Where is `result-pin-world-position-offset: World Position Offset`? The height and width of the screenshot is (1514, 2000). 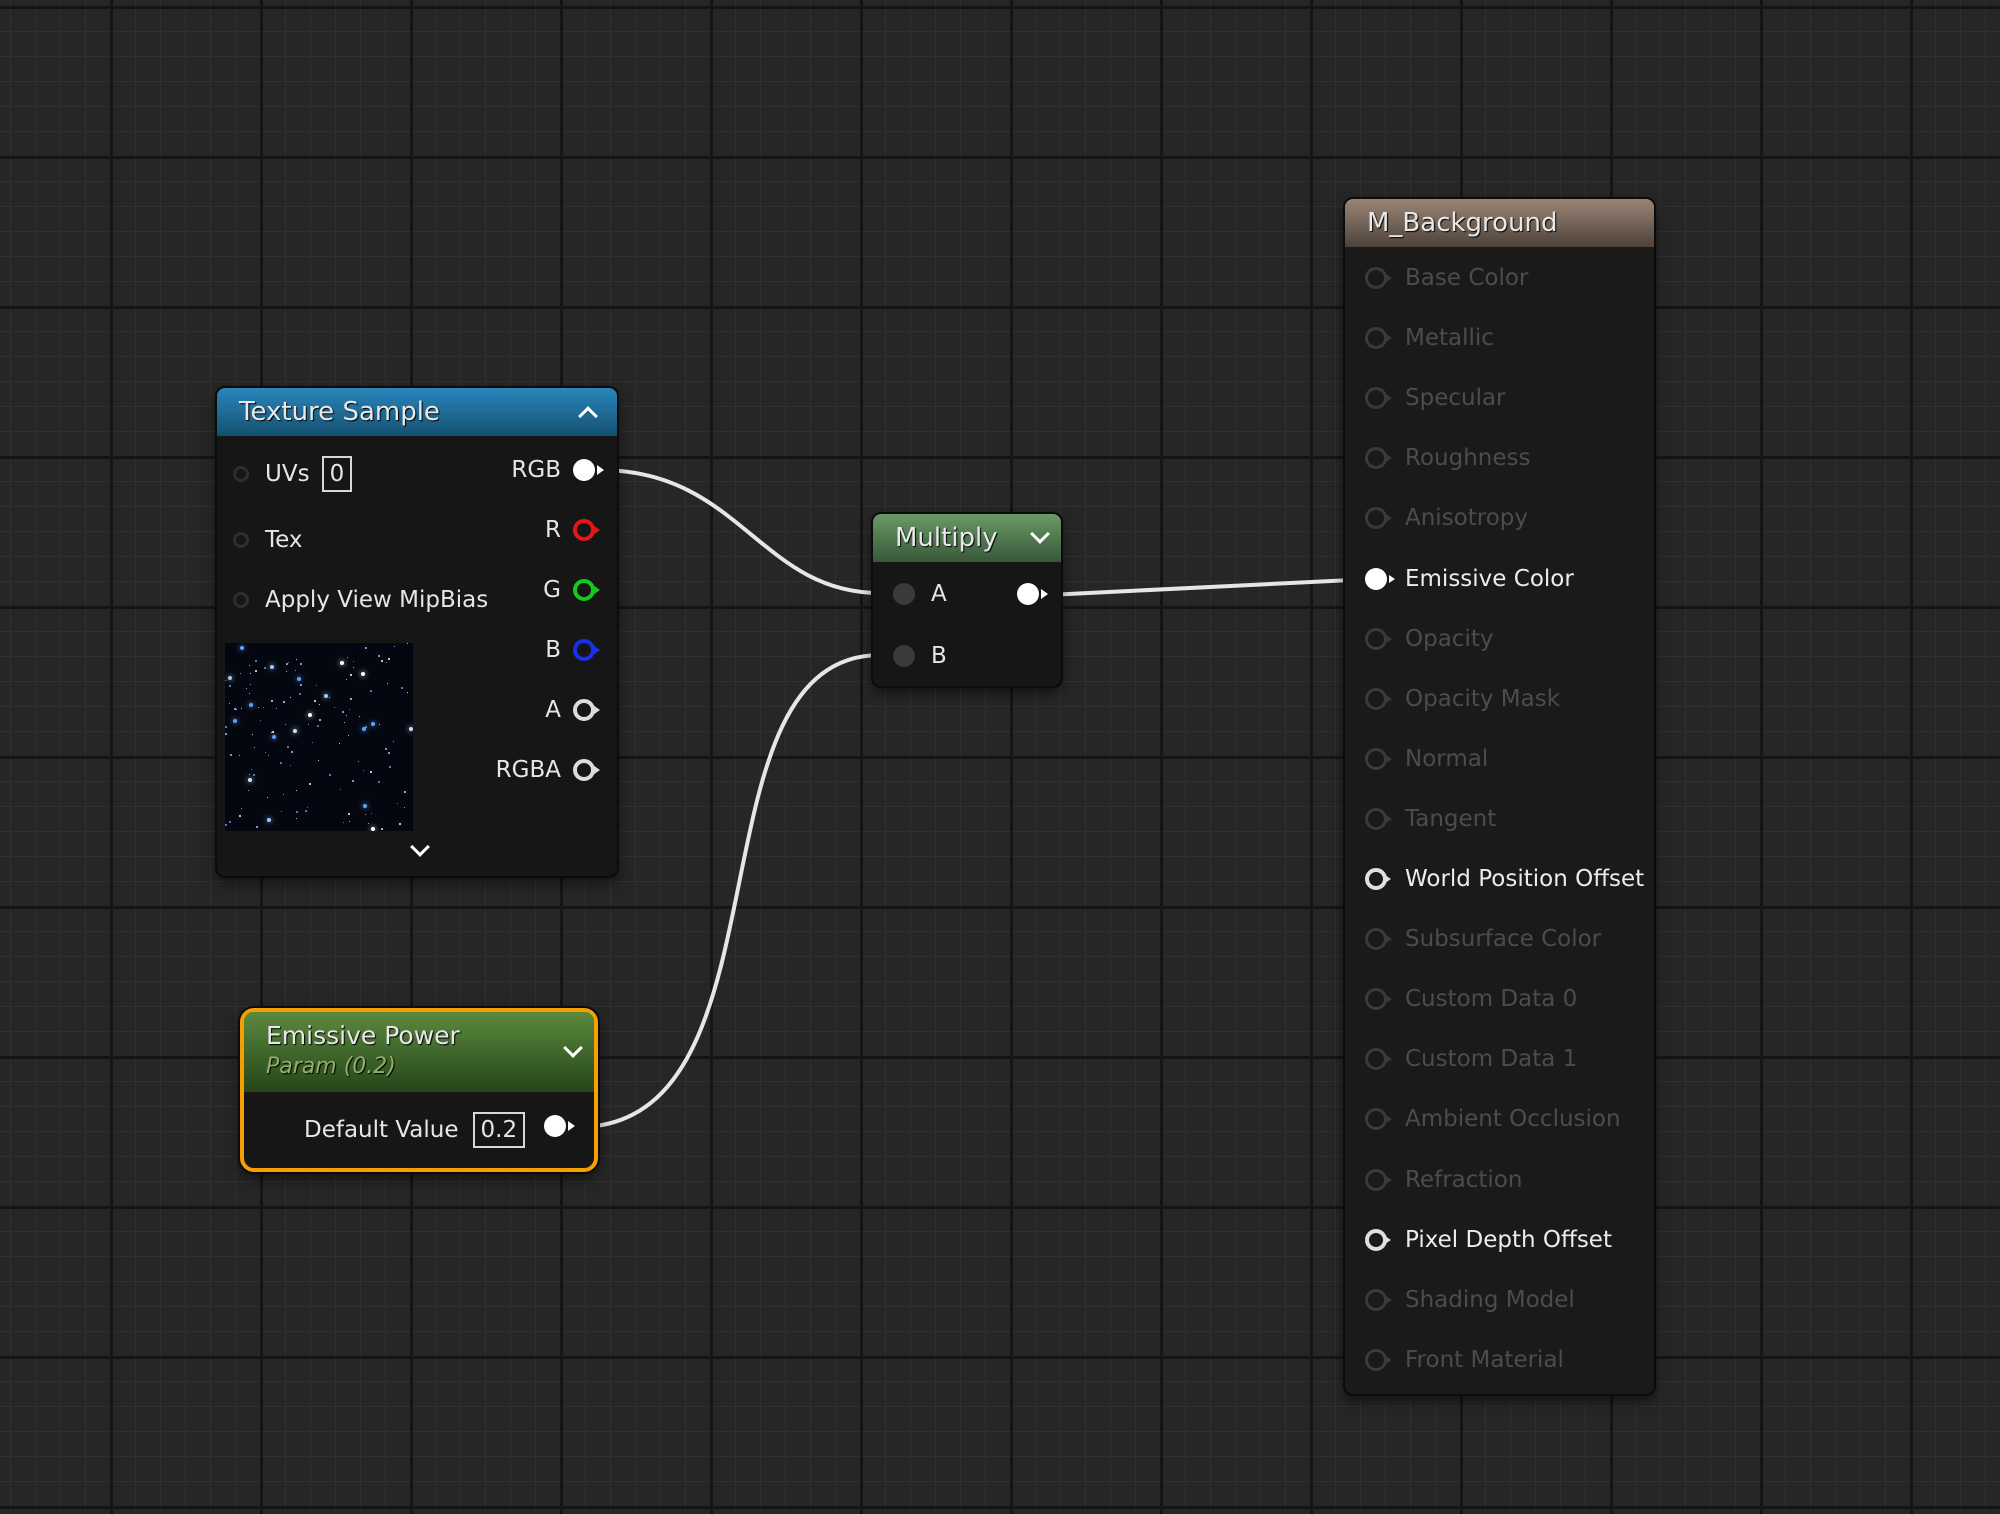
result-pin-world-position-offset: World Position Offset is located at coordinates (1504, 879).